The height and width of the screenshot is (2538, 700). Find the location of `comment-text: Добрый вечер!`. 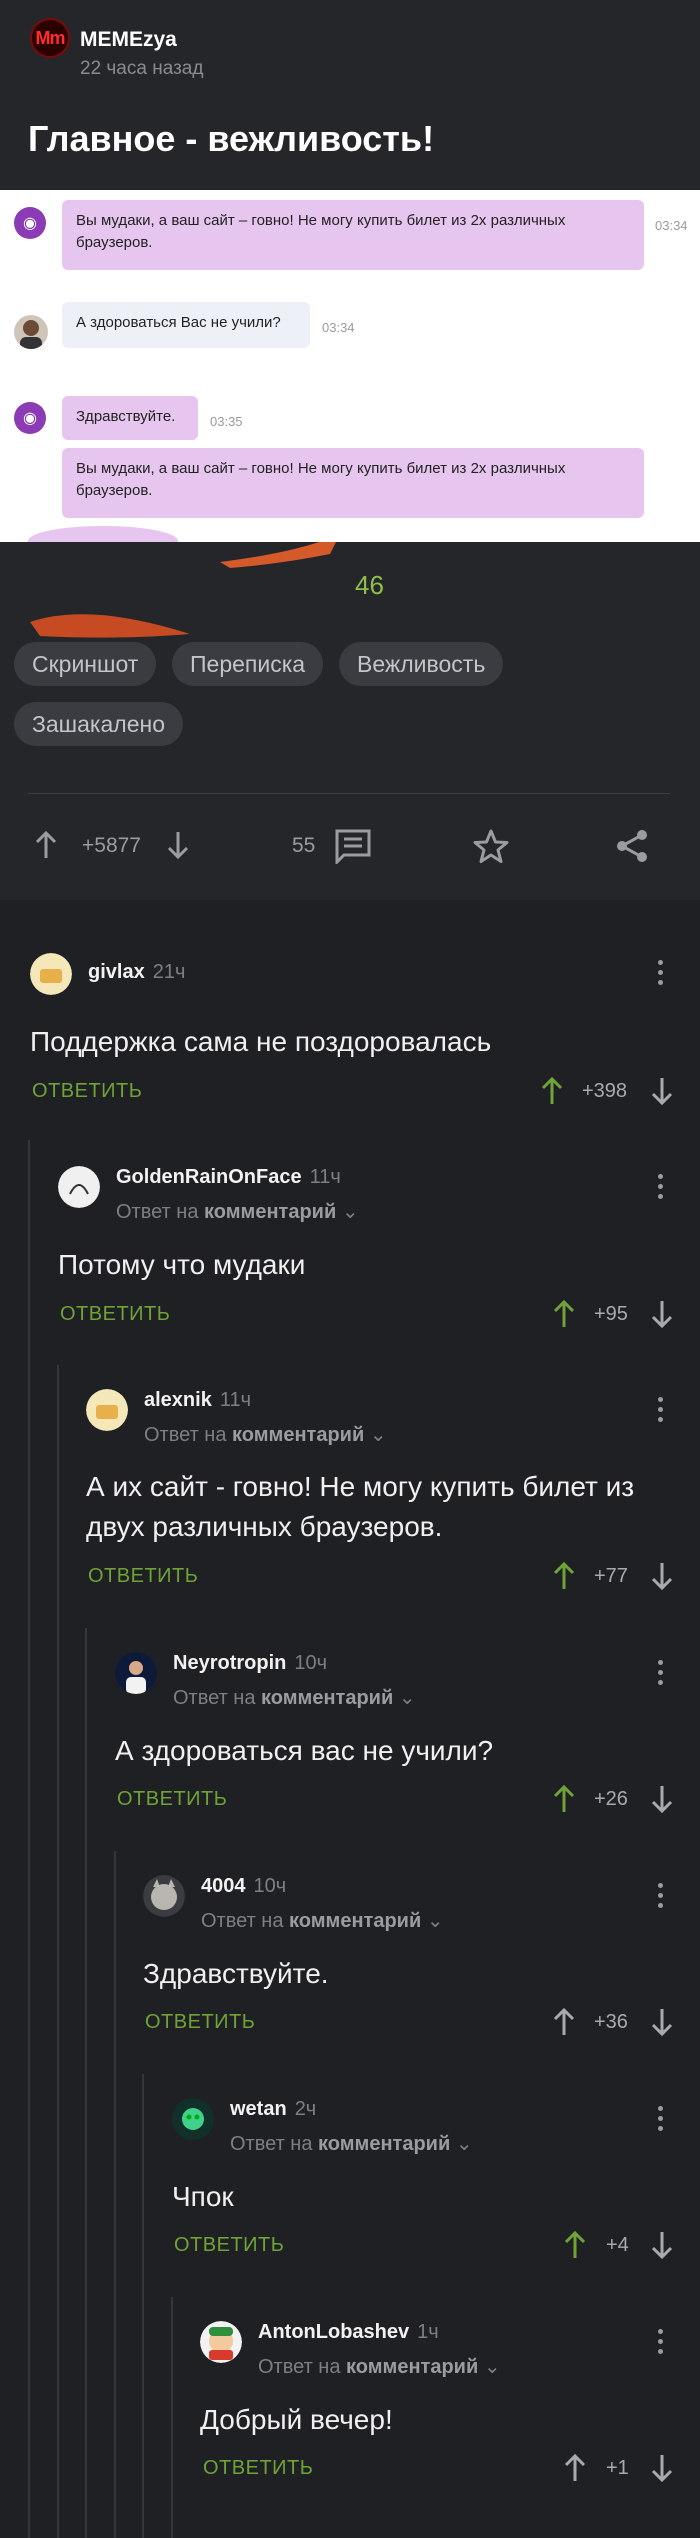

comment-text: Добрый вечер! is located at coordinates (296, 2419).